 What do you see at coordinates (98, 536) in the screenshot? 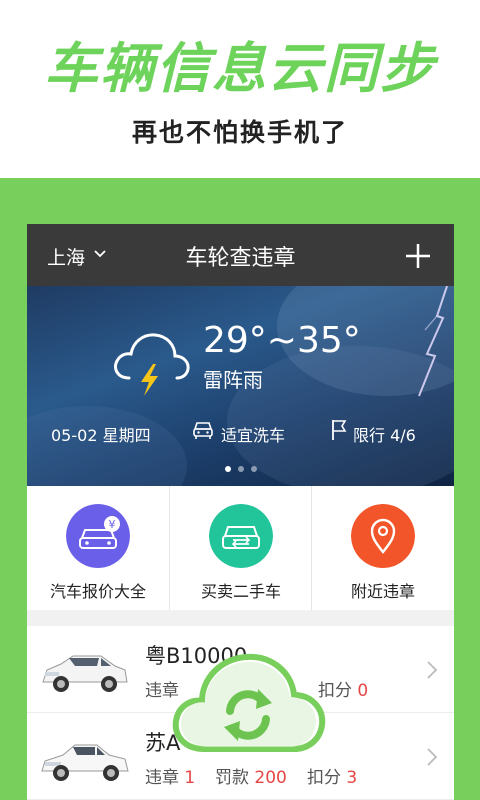
I see `car-price-icon: ¥` at bounding box center [98, 536].